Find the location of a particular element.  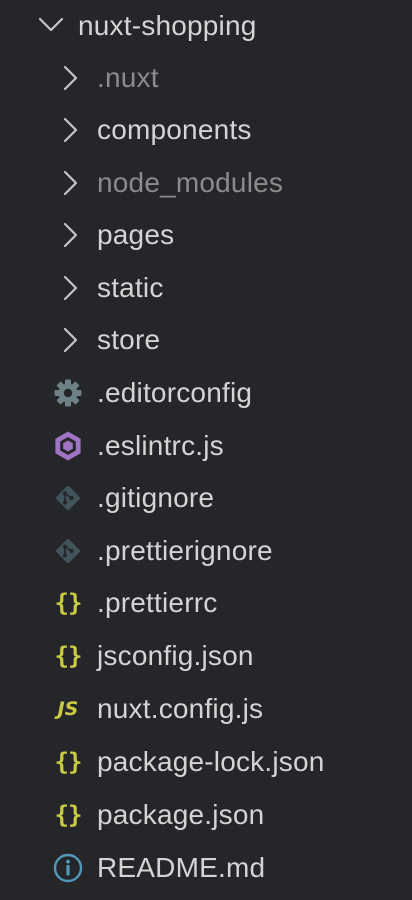

tree-file-package-json: {} package.json is located at coordinates (206, 815).